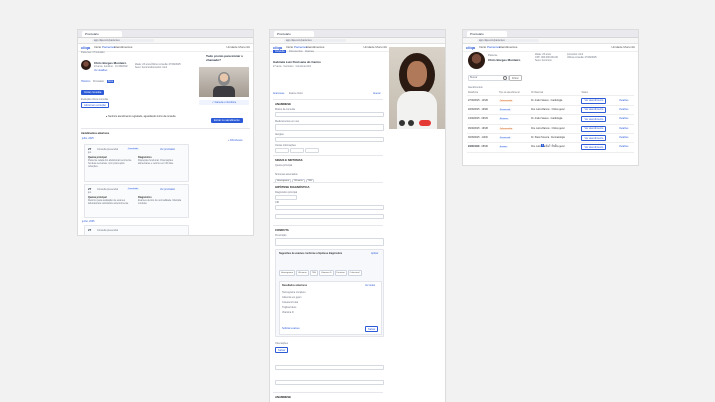  Describe the element at coordinates (286, 197) in the screenshot. I see `diagnostico-select` at that location.